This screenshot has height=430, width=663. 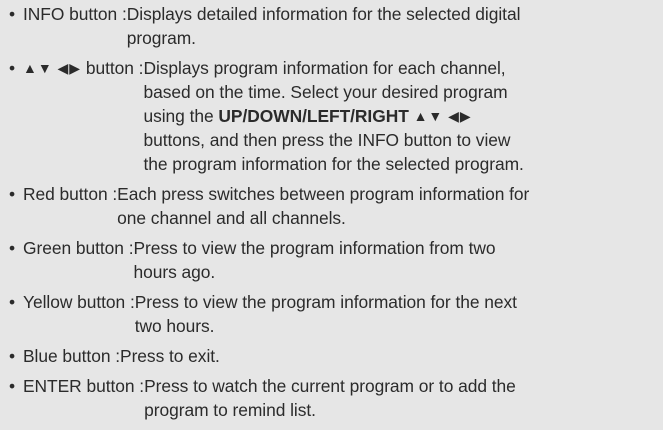 I want to click on term-arrow-buttons: ▲▼ ◀▶ button :, so click(x=83, y=68).